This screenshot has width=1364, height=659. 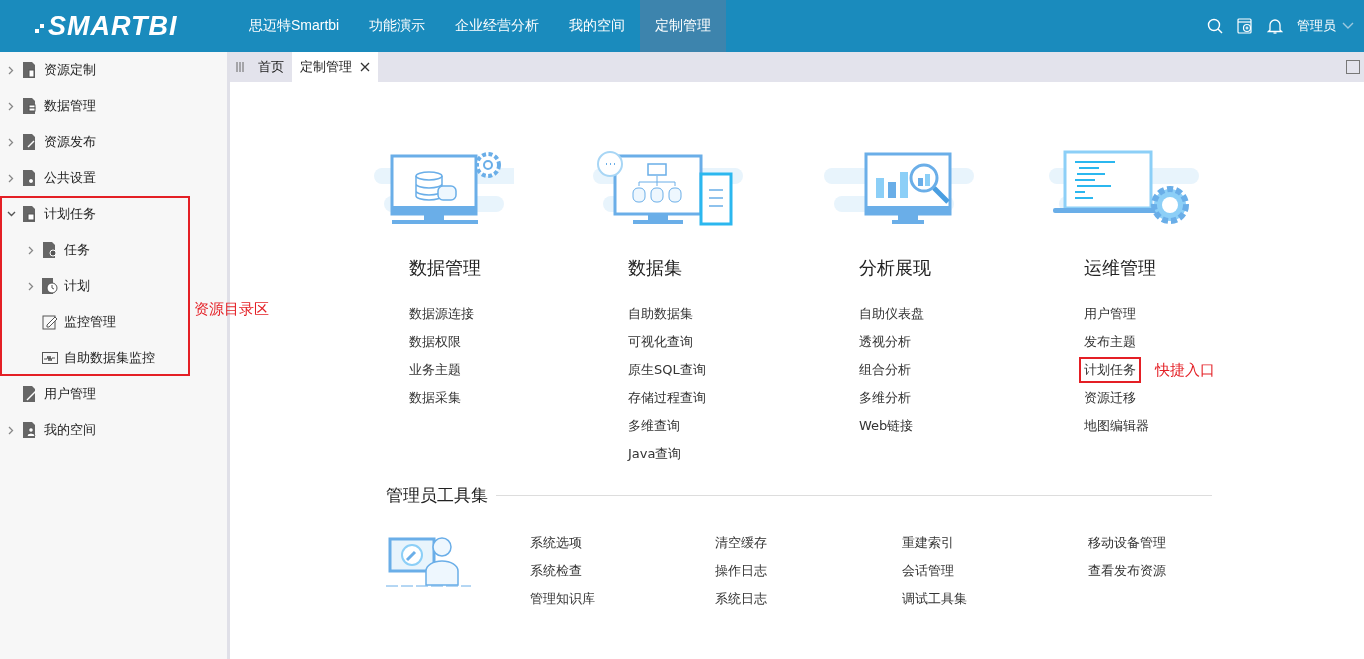 What do you see at coordinates (660, 342) in the screenshot?
I see `card-link: 可视化查询` at bounding box center [660, 342].